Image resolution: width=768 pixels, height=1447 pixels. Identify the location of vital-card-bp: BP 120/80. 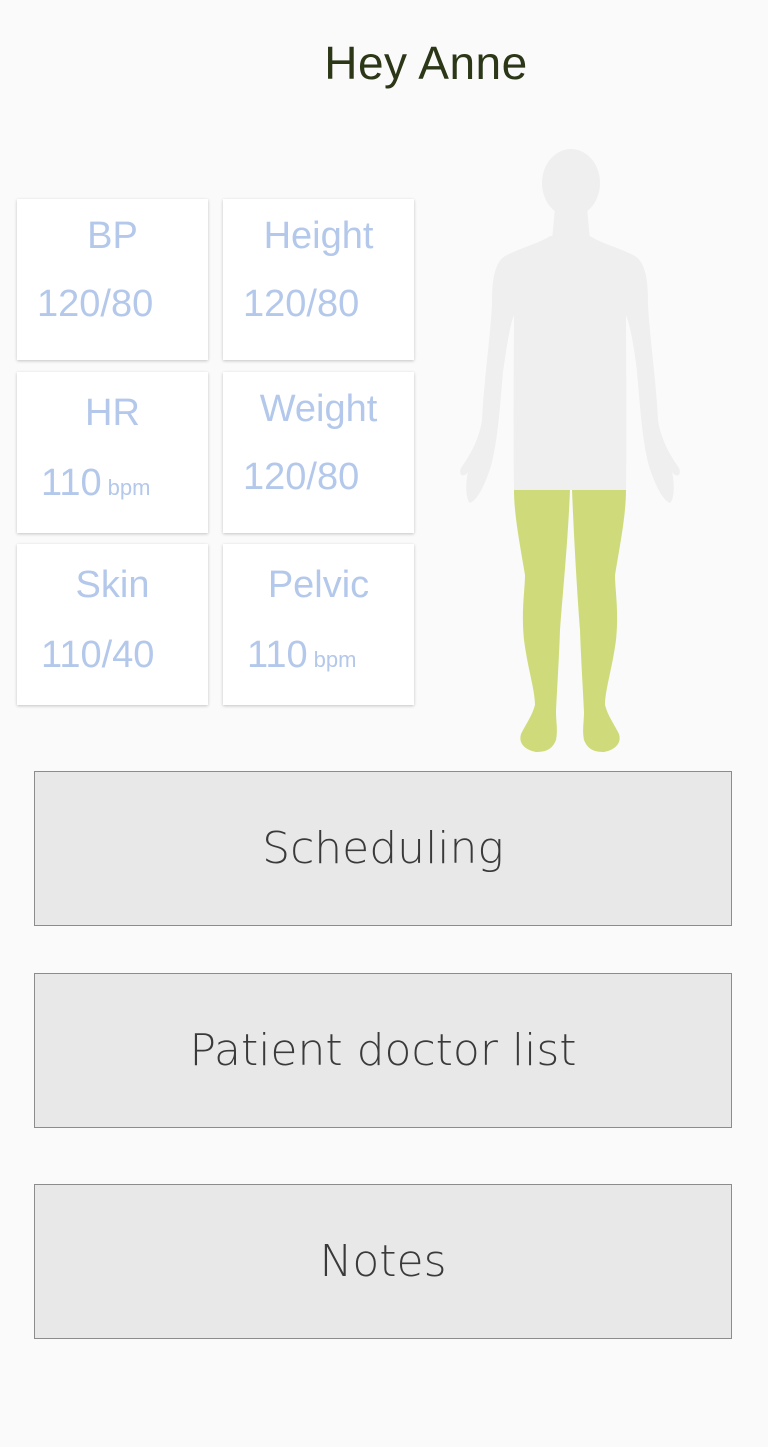
(112, 279).